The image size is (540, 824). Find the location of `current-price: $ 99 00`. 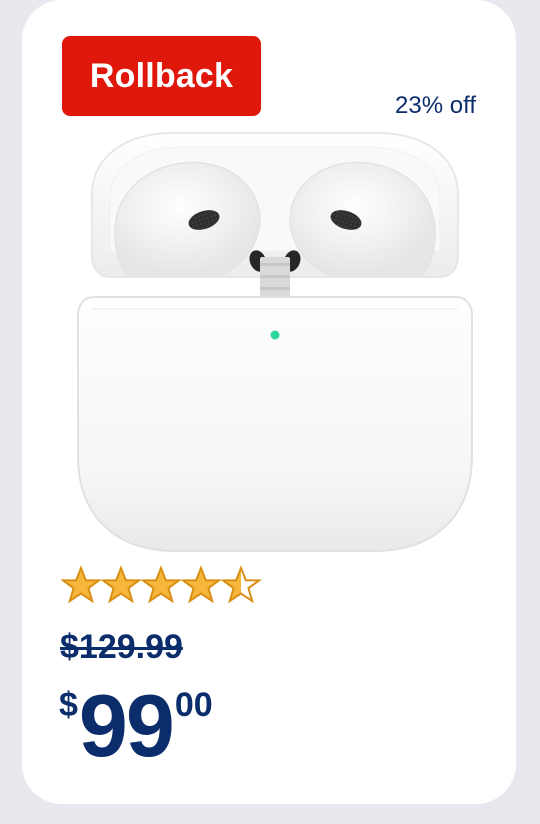

current-price: $ 99 00 is located at coordinates (136, 726).